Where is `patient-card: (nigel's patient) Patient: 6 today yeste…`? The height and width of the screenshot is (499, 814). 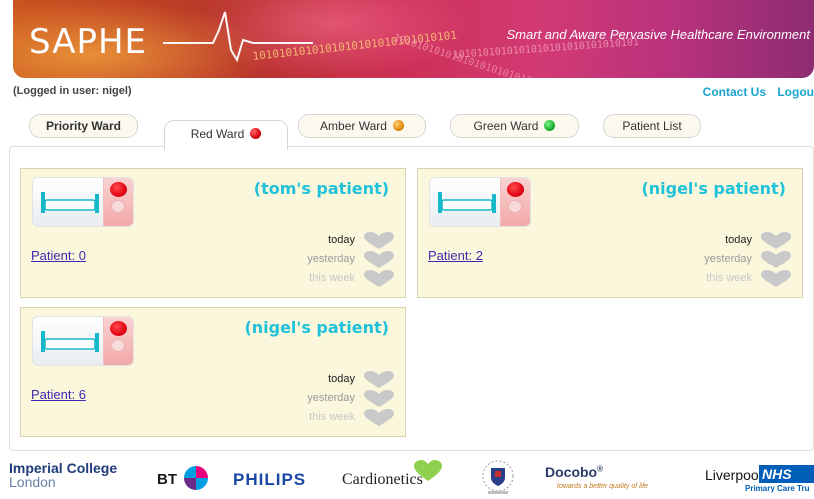 patient-card: (nigel's patient) Patient: 6 today yeste… is located at coordinates (213, 372).